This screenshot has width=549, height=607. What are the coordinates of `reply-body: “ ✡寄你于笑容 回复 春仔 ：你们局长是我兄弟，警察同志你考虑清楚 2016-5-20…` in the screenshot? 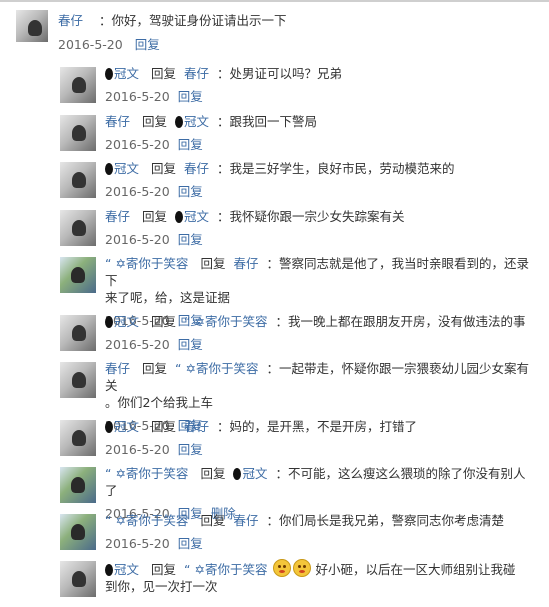 It's located at (317, 530).